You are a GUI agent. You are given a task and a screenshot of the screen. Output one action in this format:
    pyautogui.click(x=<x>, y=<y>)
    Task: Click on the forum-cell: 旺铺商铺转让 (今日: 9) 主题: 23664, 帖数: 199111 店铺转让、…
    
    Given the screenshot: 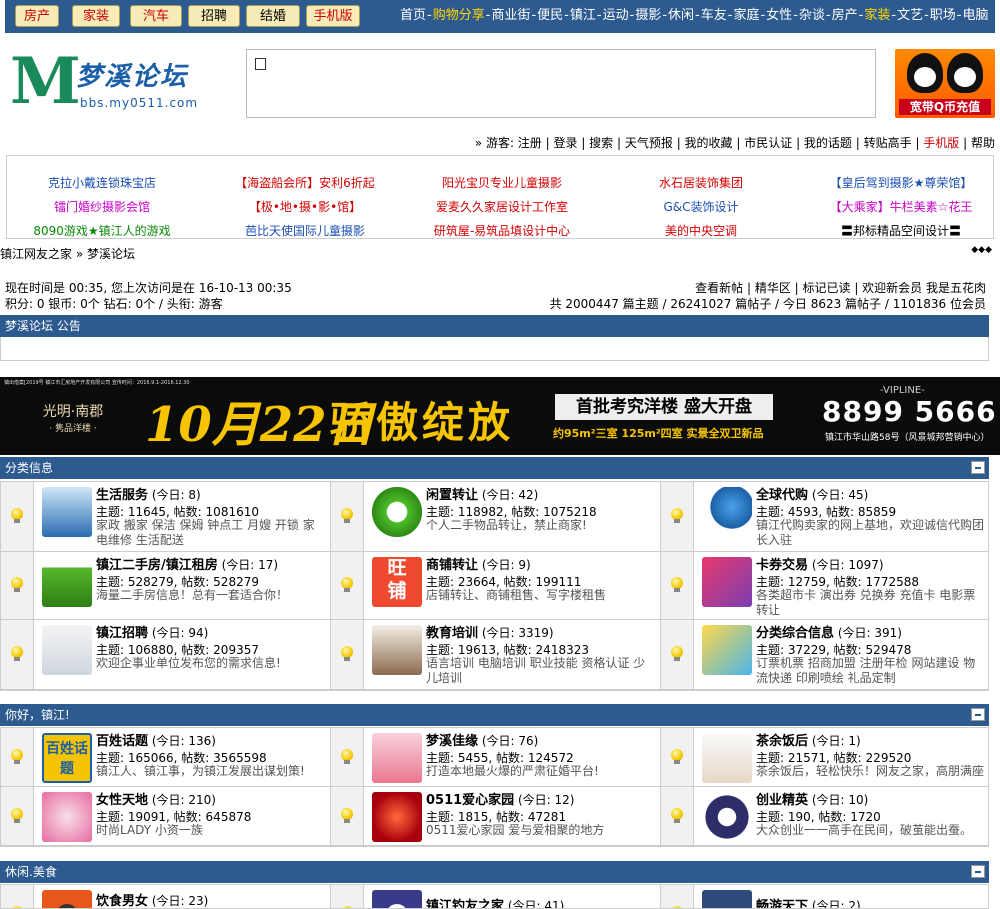 What is the action you would take?
    pyautogui.click(x=512, y=585)
    